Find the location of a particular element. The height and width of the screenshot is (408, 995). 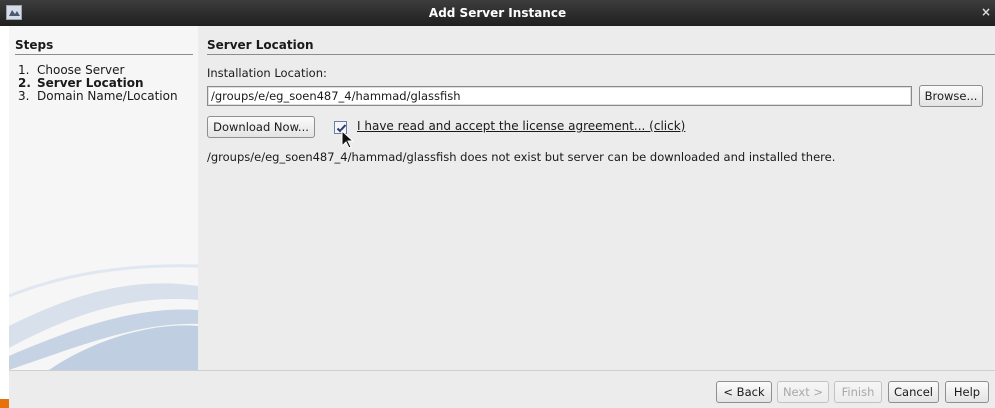

window-title: Add Server Instance is located at coordinates (497, 13).